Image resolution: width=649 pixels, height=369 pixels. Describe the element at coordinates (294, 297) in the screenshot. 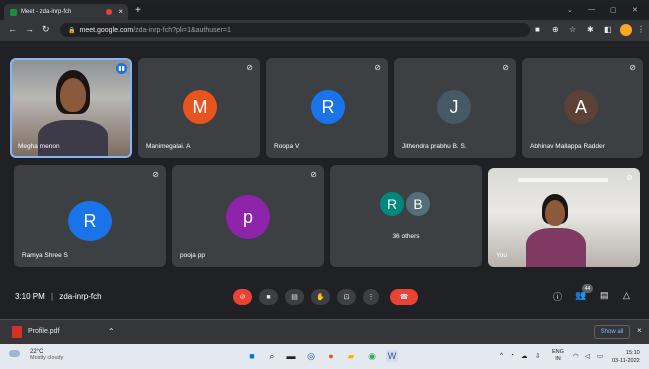

I see `captions-button: ▤` at that location.